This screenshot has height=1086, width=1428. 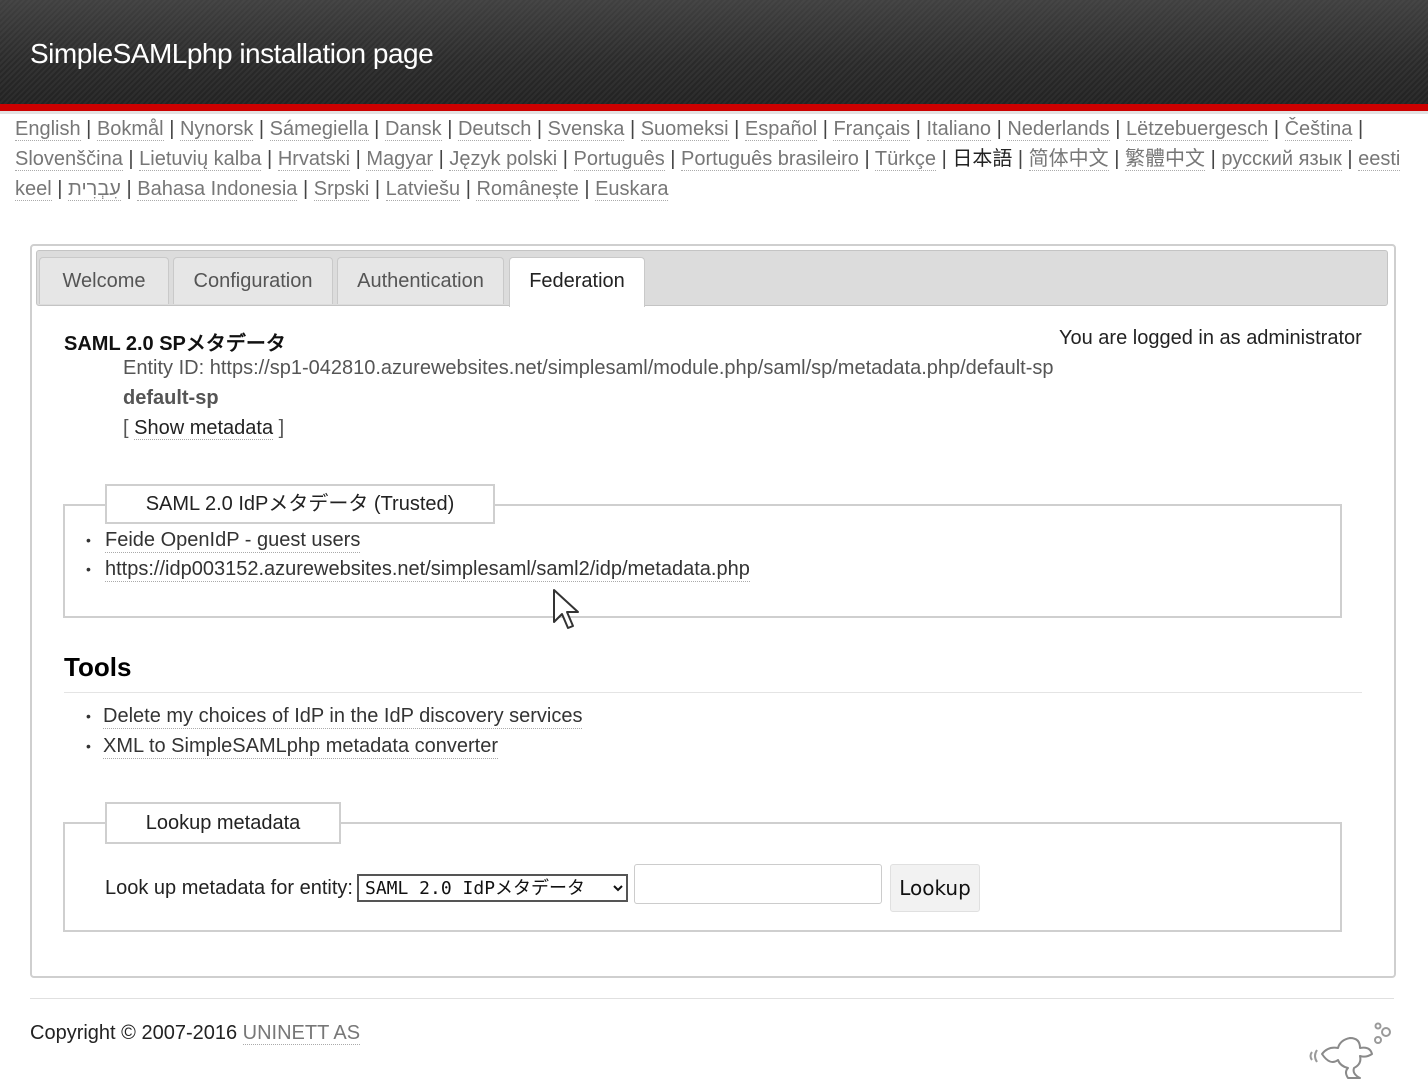 What do you see at coordinates (905, 159) in the screenshot?
I see `language-link: Türkçe` at bounding box center [905, 159].